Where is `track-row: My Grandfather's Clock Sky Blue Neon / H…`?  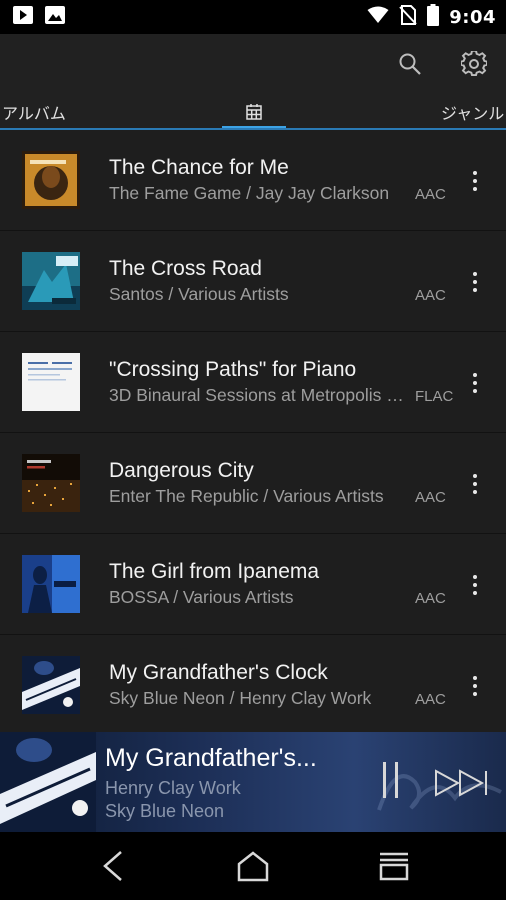 track-row: My Grandfather's Clock Sky Blue Neon / H… is located at coordinates (253, 683).